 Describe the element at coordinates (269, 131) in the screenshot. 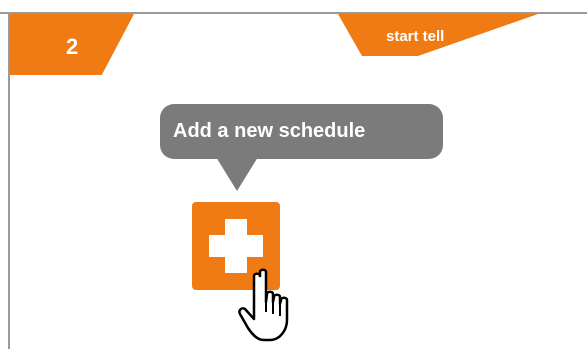

I see `tooltip-text: Add a new schedule` at that location.